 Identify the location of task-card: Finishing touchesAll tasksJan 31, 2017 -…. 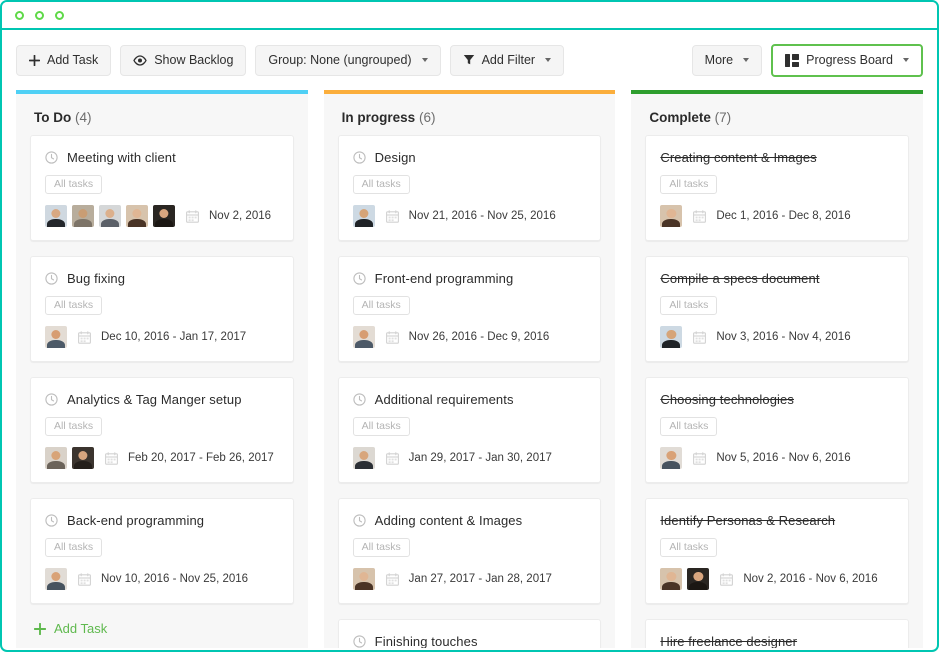
(469, 633).